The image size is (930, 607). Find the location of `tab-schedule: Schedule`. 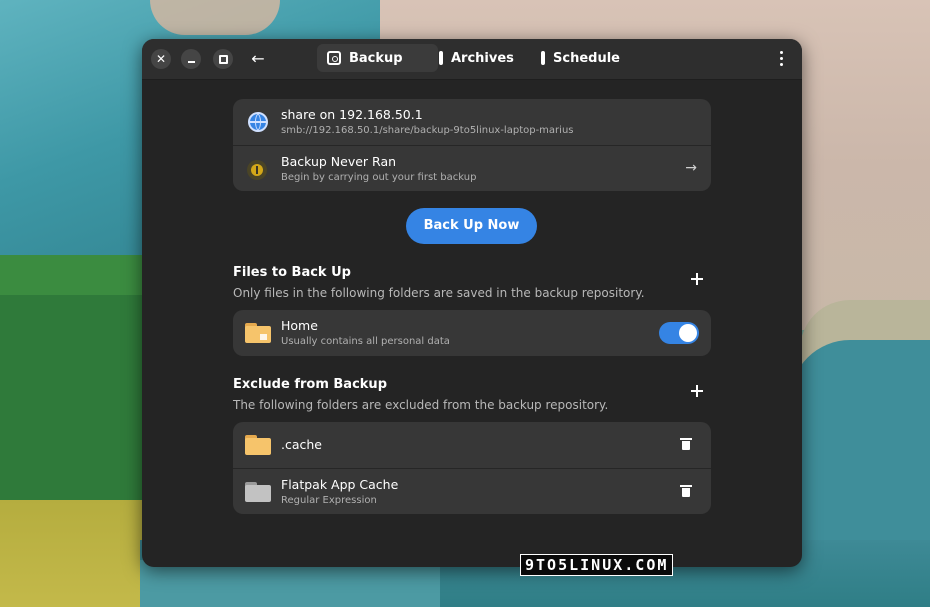

tab-schedule: Schedule is located at coordinates (575, 58).